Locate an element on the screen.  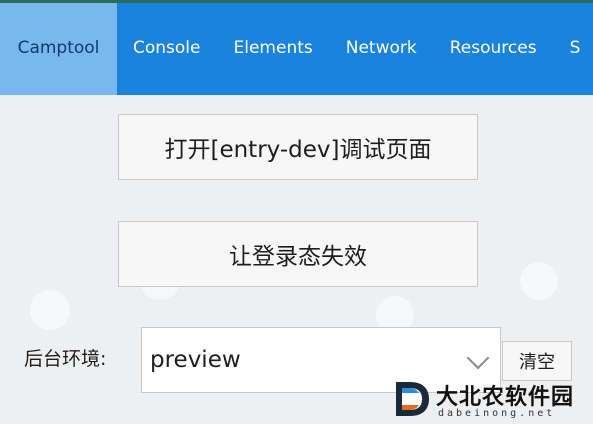
backend-env-selected-value: preview is located at coordinates (195, 360).